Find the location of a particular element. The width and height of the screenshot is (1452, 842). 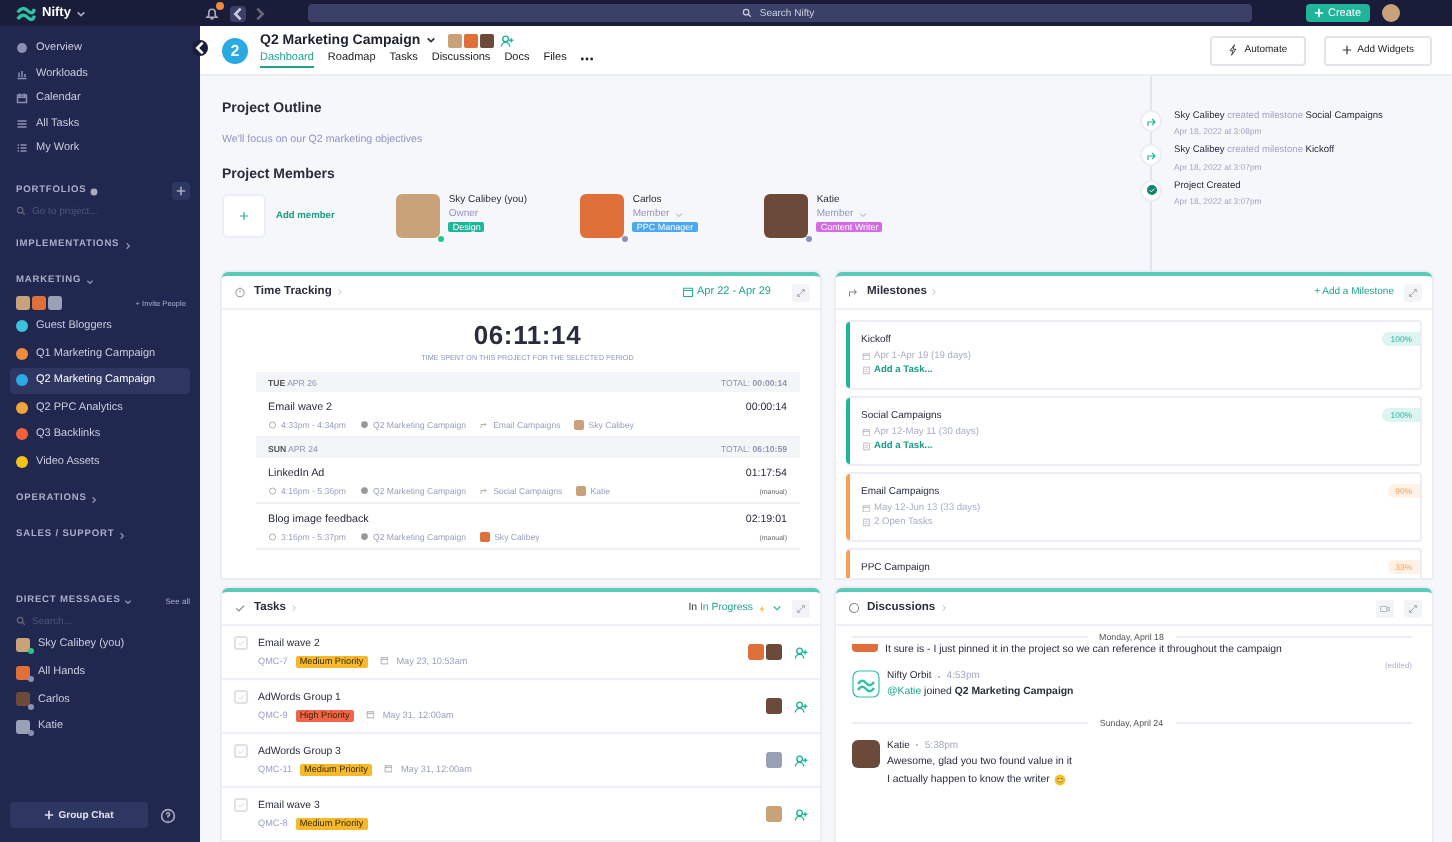

overview-icon is located at coordinates (22, 48).